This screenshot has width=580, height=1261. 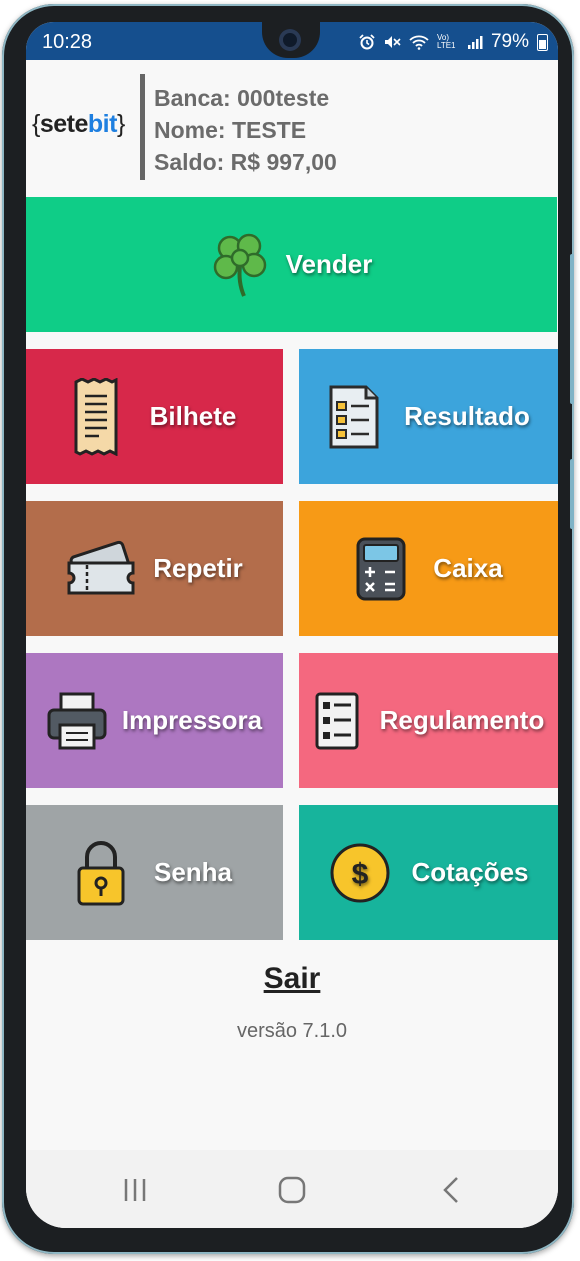 What do you see at coordinates (392, 42) in the screenshot?
I see `mute-icon` at bounding box center [392, 42].